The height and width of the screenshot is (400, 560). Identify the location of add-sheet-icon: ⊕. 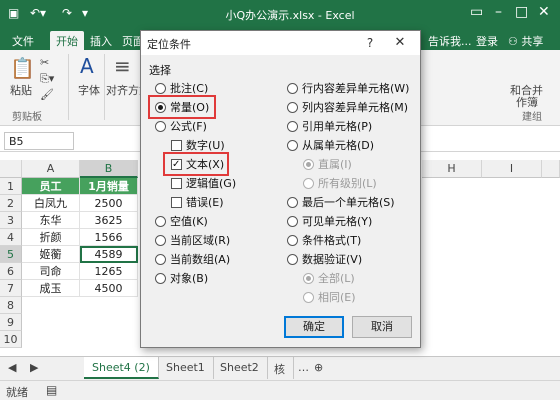
(318, 368).